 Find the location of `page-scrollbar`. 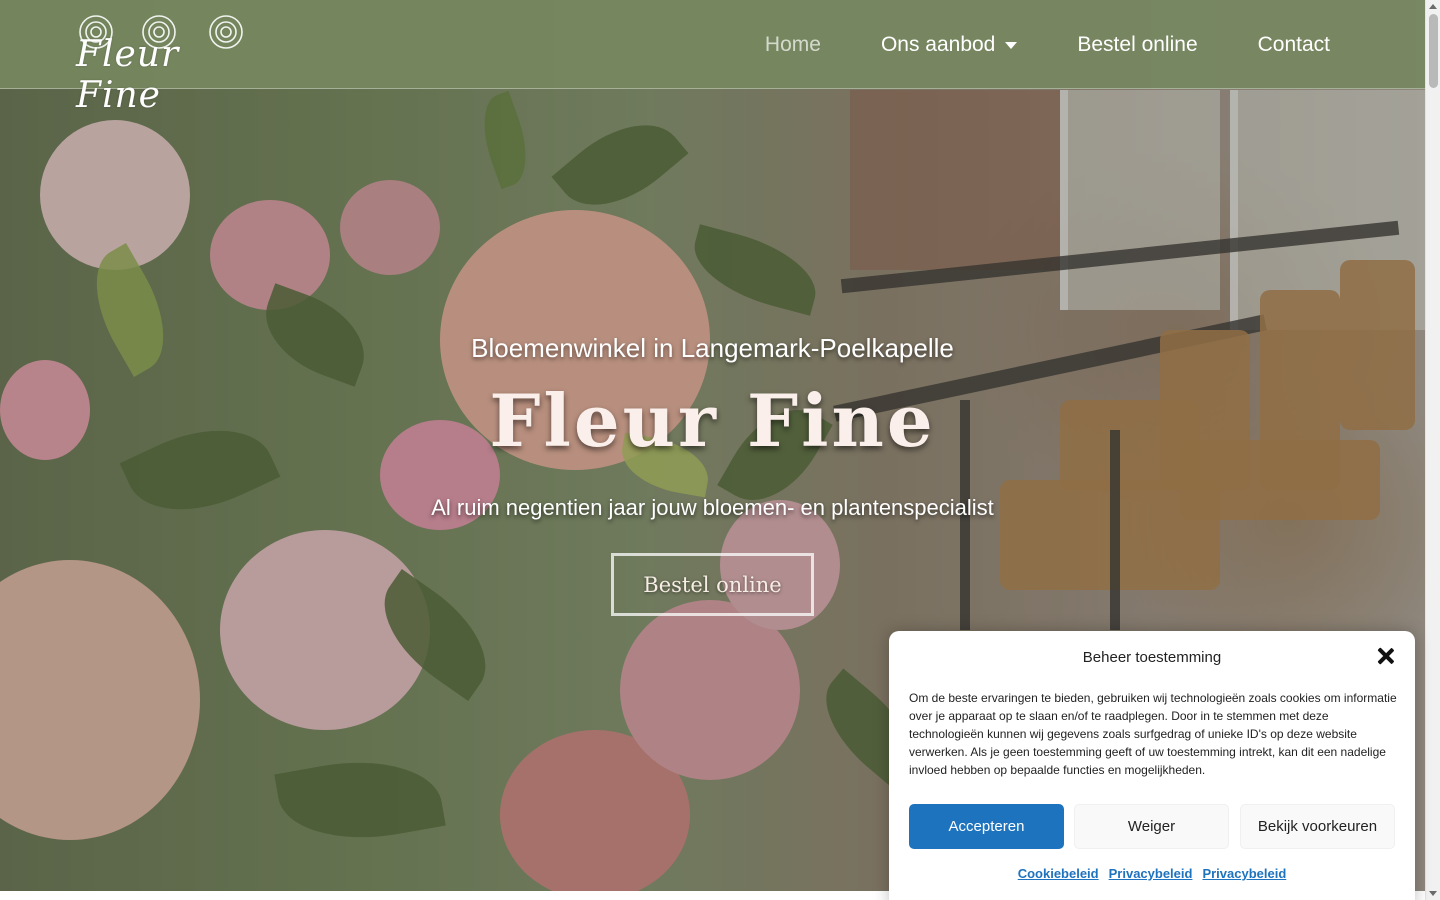

page-scrollbar is located at coordinates (1432, 450).